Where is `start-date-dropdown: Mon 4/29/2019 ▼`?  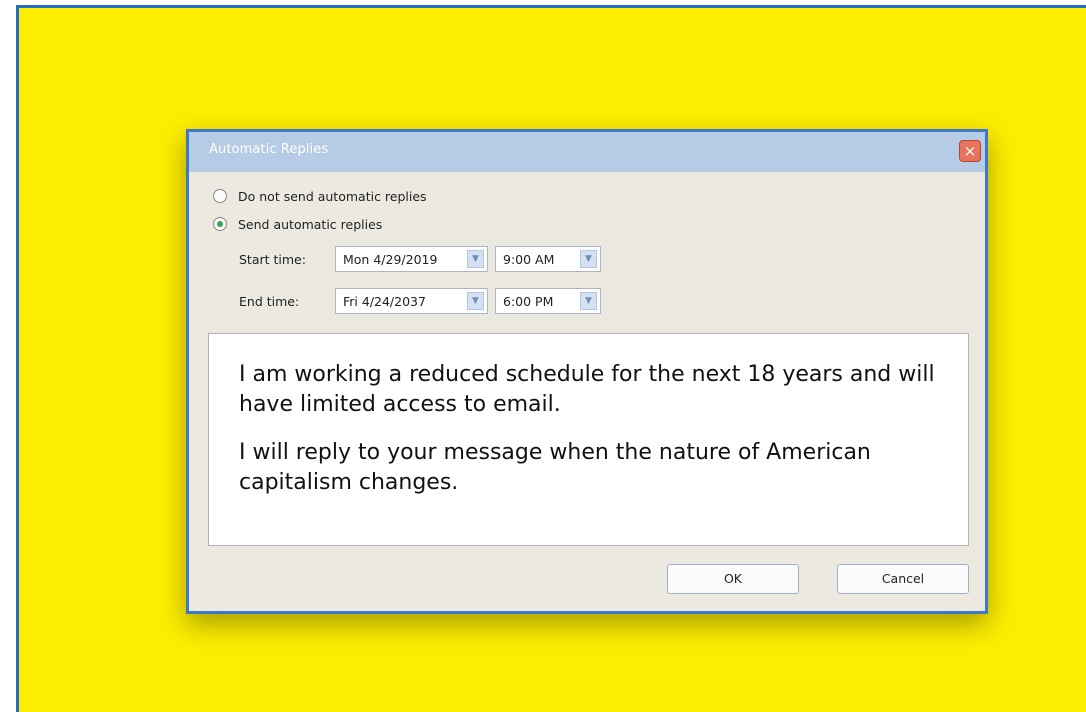 start-date-dropdown: Mon 4/29/2019 ▼ is located at coordinates (411, 259).